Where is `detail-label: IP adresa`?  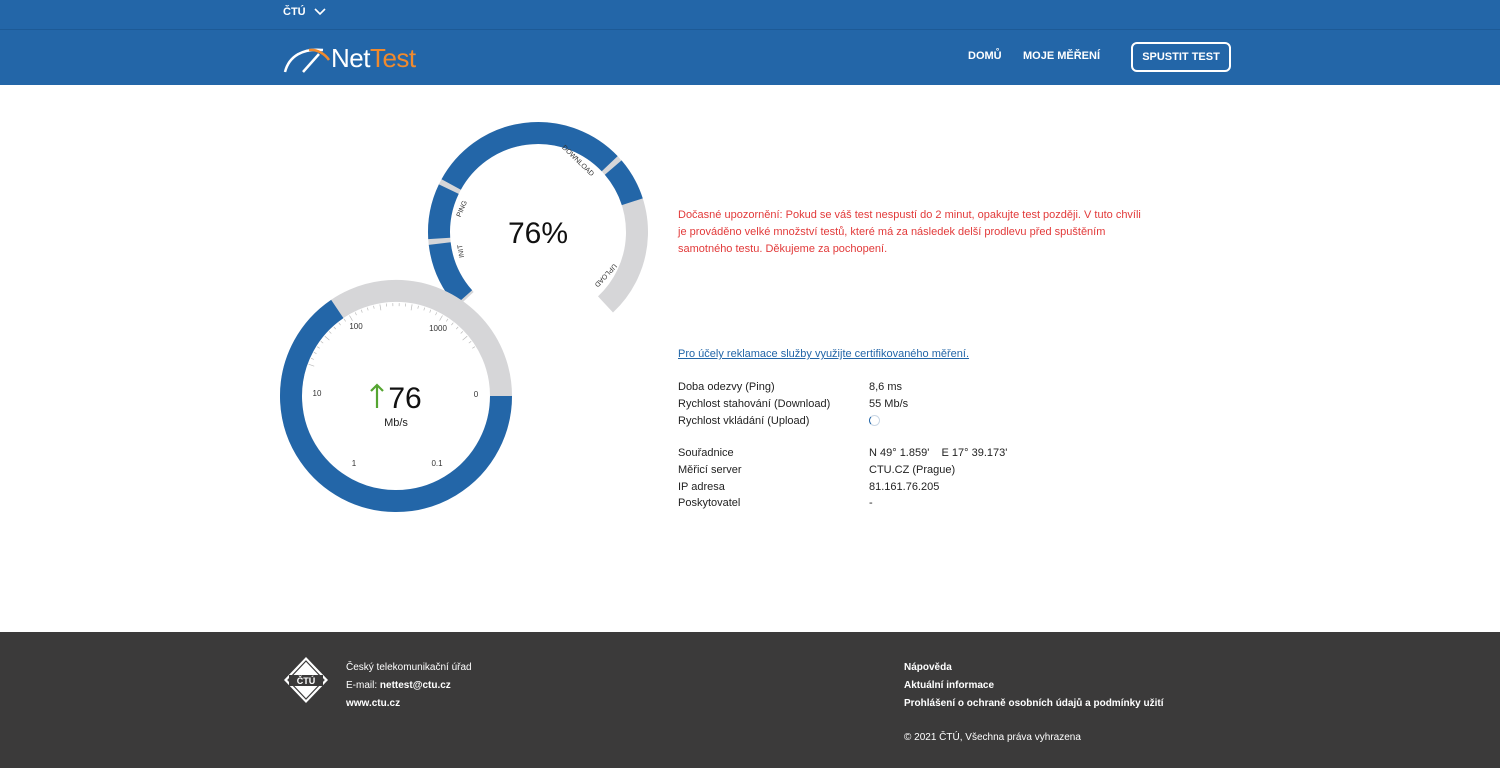 detail-label: IP adresa is located at coordinates (701, 486).